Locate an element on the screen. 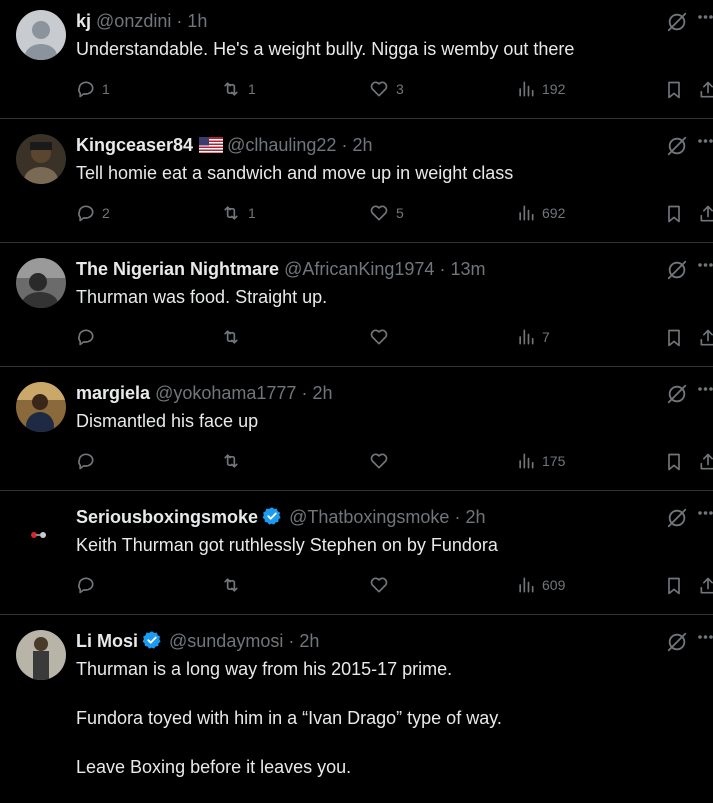 Image resolution: width=713 pixels, height=803 pixels. like-count: 5 is located at coordinates (400, 213).